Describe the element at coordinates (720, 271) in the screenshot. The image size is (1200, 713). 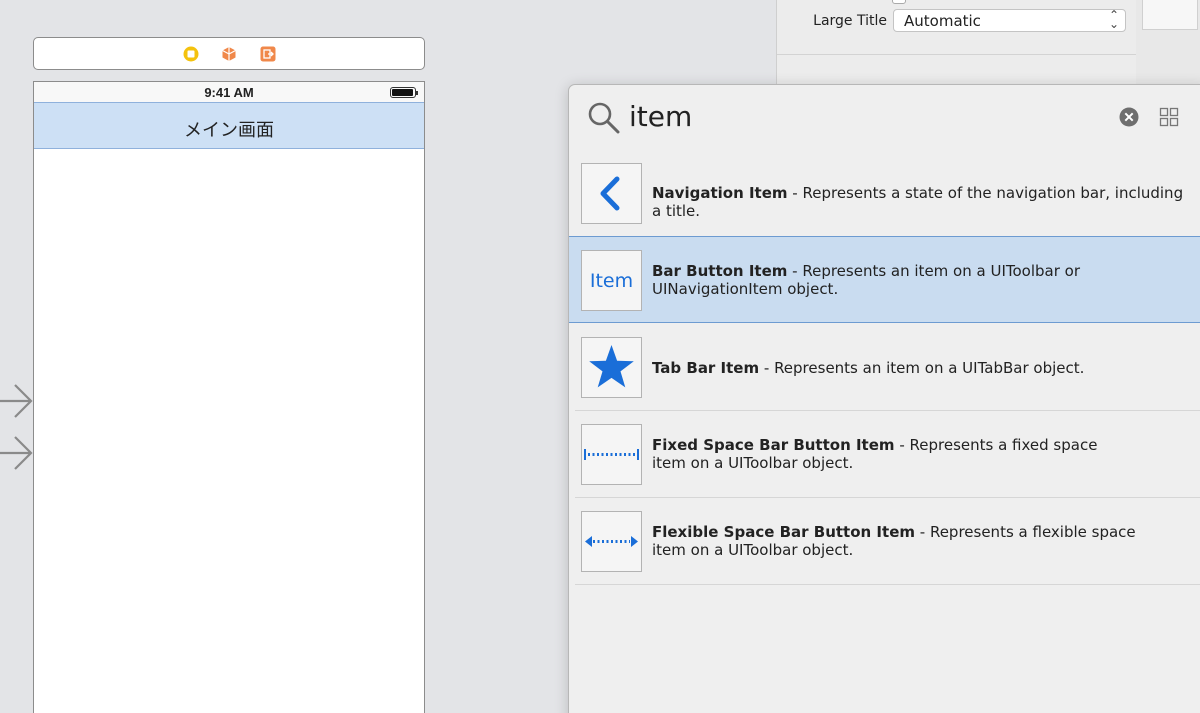
I see `item-name: Bar Button Item` at that location.